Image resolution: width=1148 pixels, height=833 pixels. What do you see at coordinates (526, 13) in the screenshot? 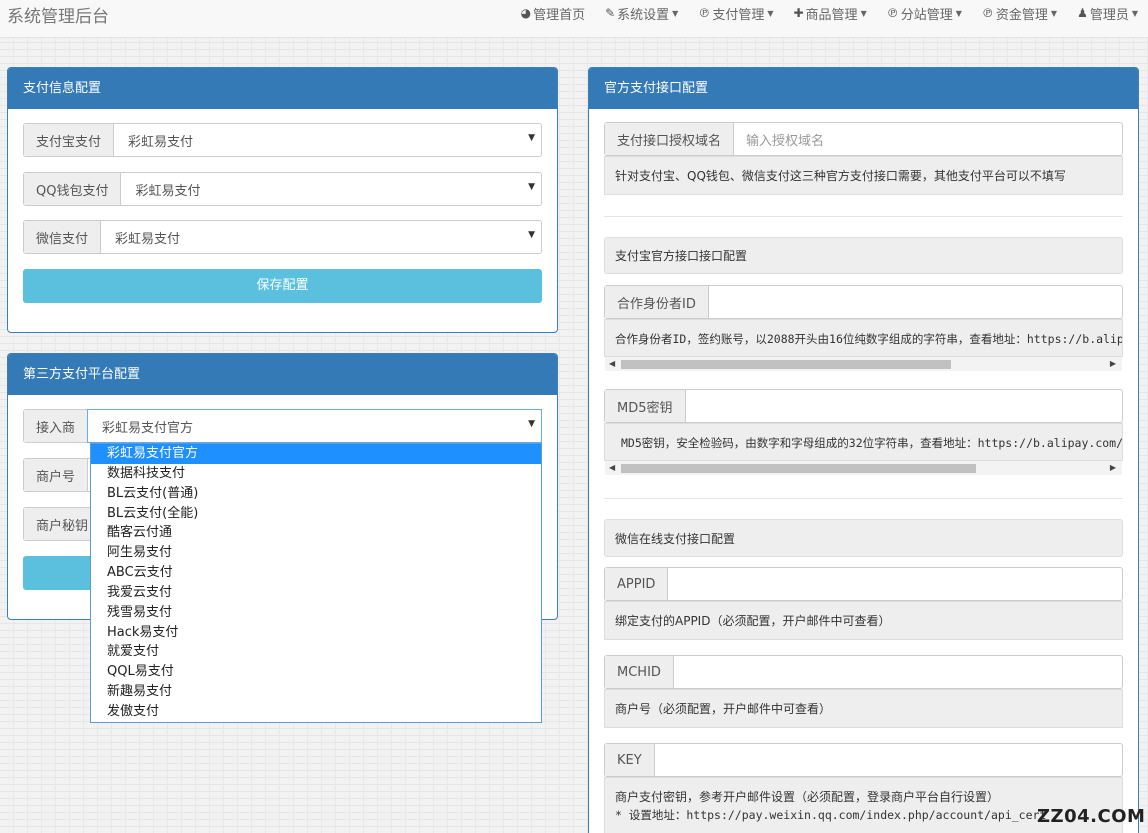
I see `dashboard-icon: ◕` at bounding box center [526, 13].